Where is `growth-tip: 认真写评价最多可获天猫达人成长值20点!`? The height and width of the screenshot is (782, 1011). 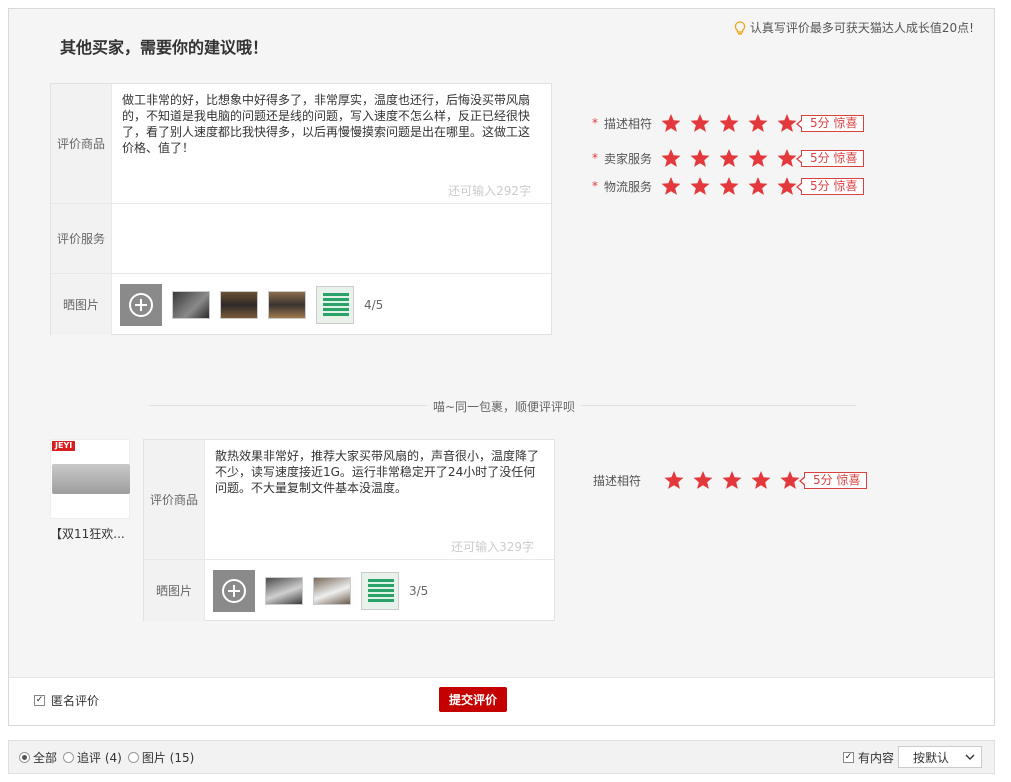 growth-tip: 认真写评价最多可获天猫达人成长值20点! is located at coordinates (854, 27).